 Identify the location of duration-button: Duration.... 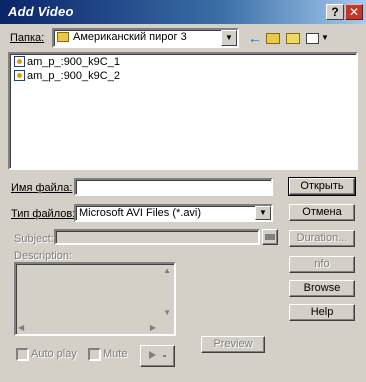
(322, 238).